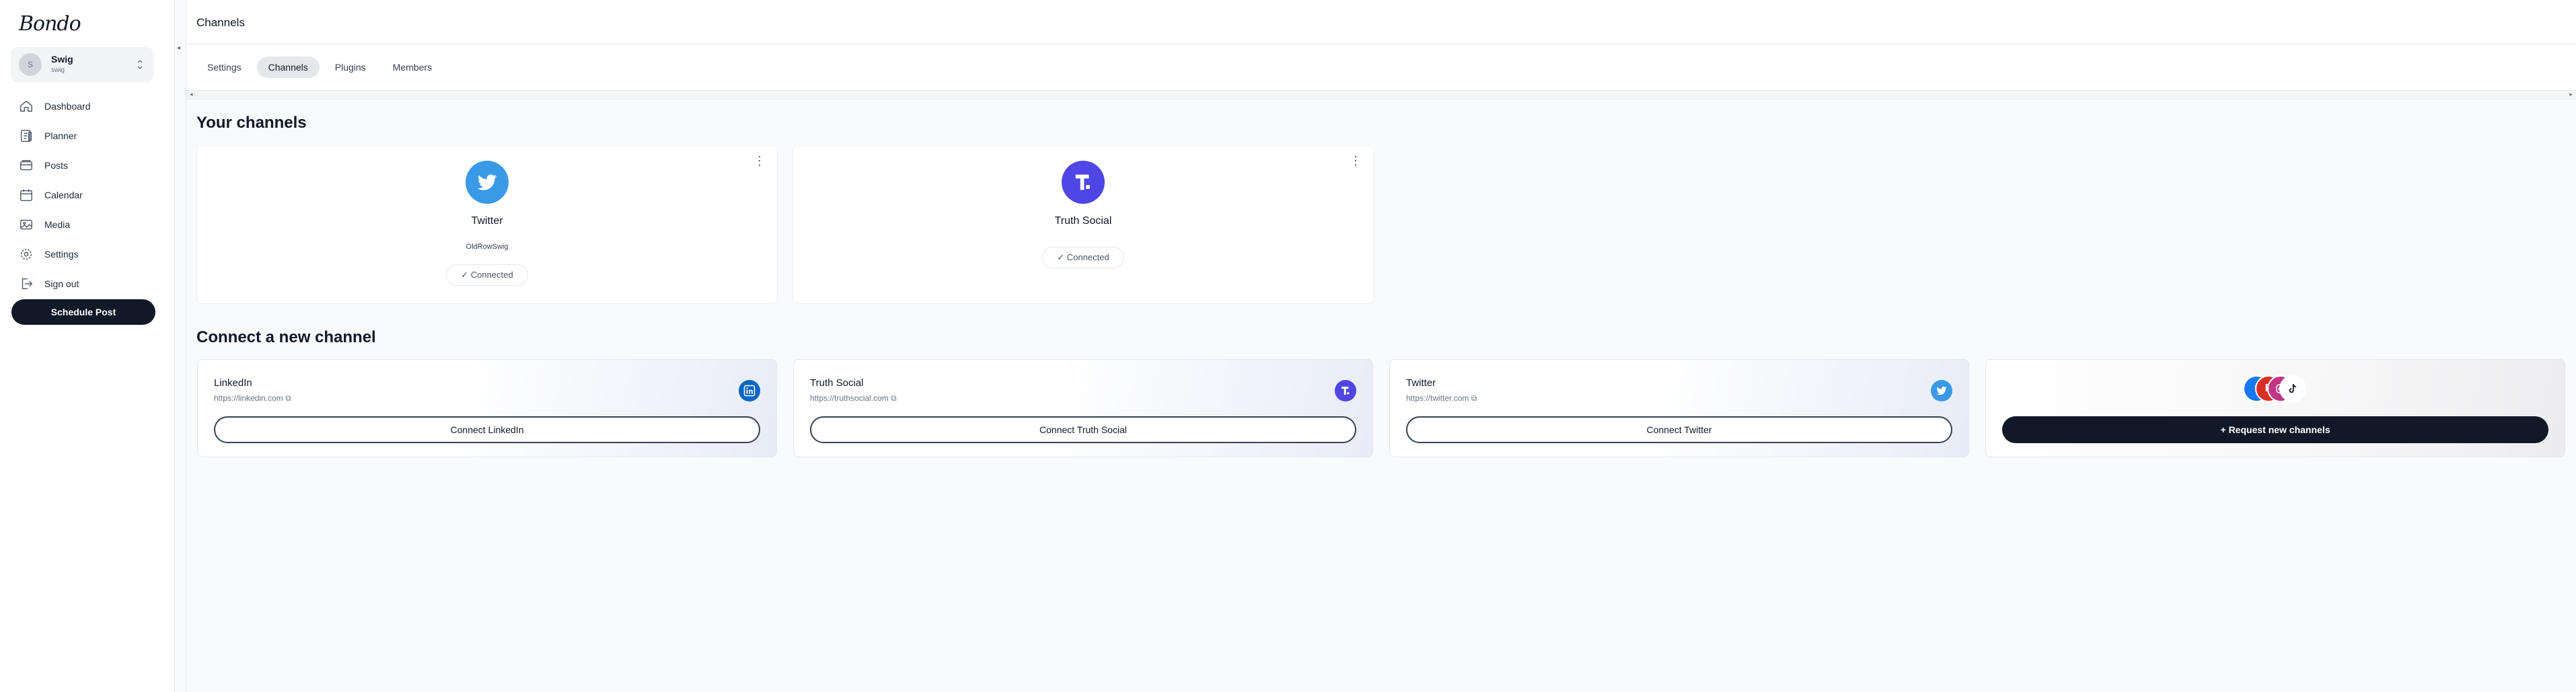  Describe the element at coordinates (288, 67) in the screenshot. I see `tab-channels: Channels` at that location.